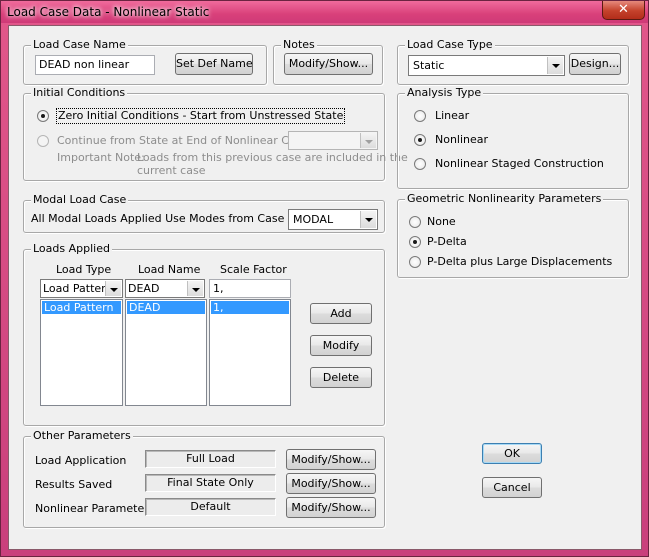 The height and width of the screenshot is (557, 649). What do you see at coordinates (165, 288) in the screenshot?
I see `load-name-edit-select: DEAD` at bounding box center [165, 288].